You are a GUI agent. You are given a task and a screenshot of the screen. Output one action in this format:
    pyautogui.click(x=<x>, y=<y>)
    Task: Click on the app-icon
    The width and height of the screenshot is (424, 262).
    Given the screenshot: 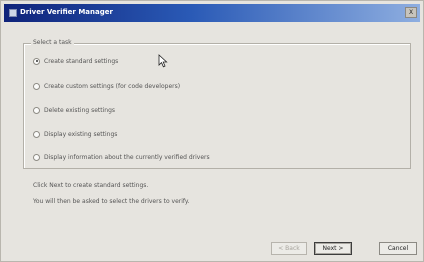 What is the action you would take?
    pyautogui.click(x=13, y=13)
    